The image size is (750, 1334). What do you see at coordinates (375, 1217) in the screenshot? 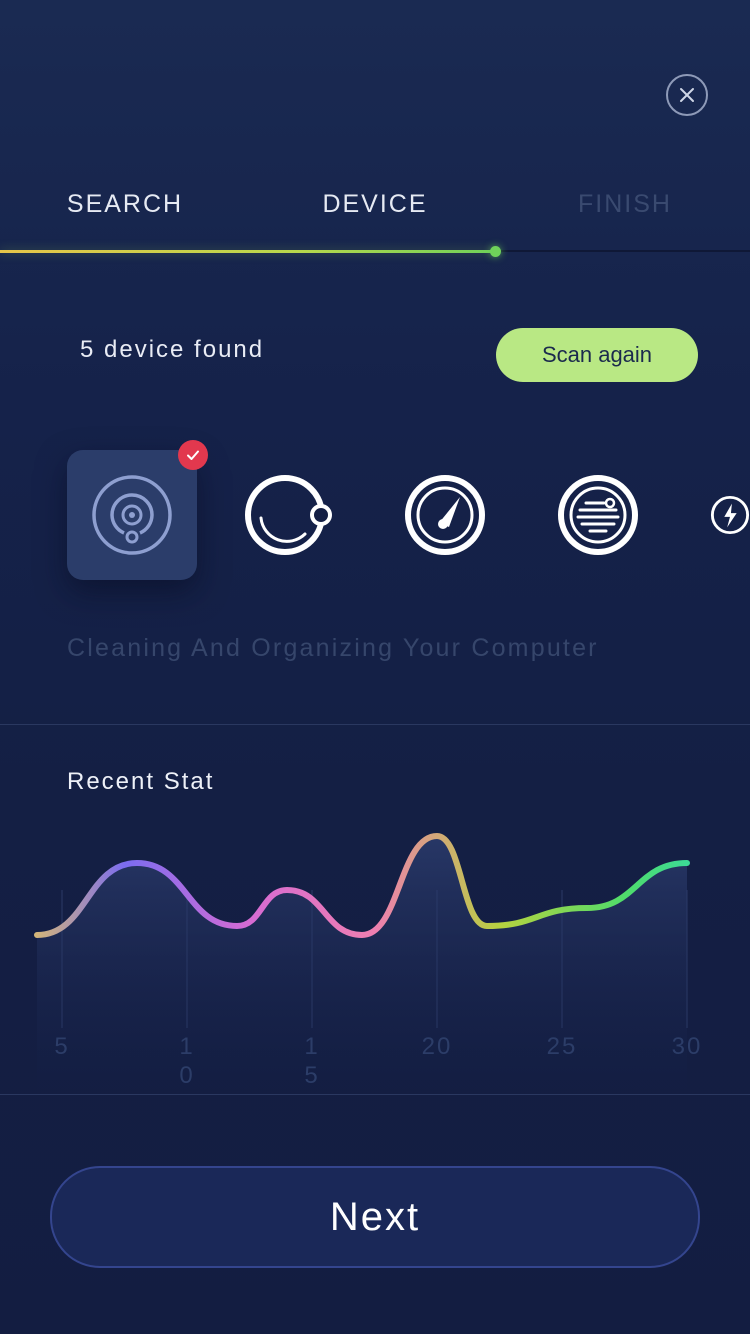
I see `next-button: Next` at bounding box center [375, 1217].